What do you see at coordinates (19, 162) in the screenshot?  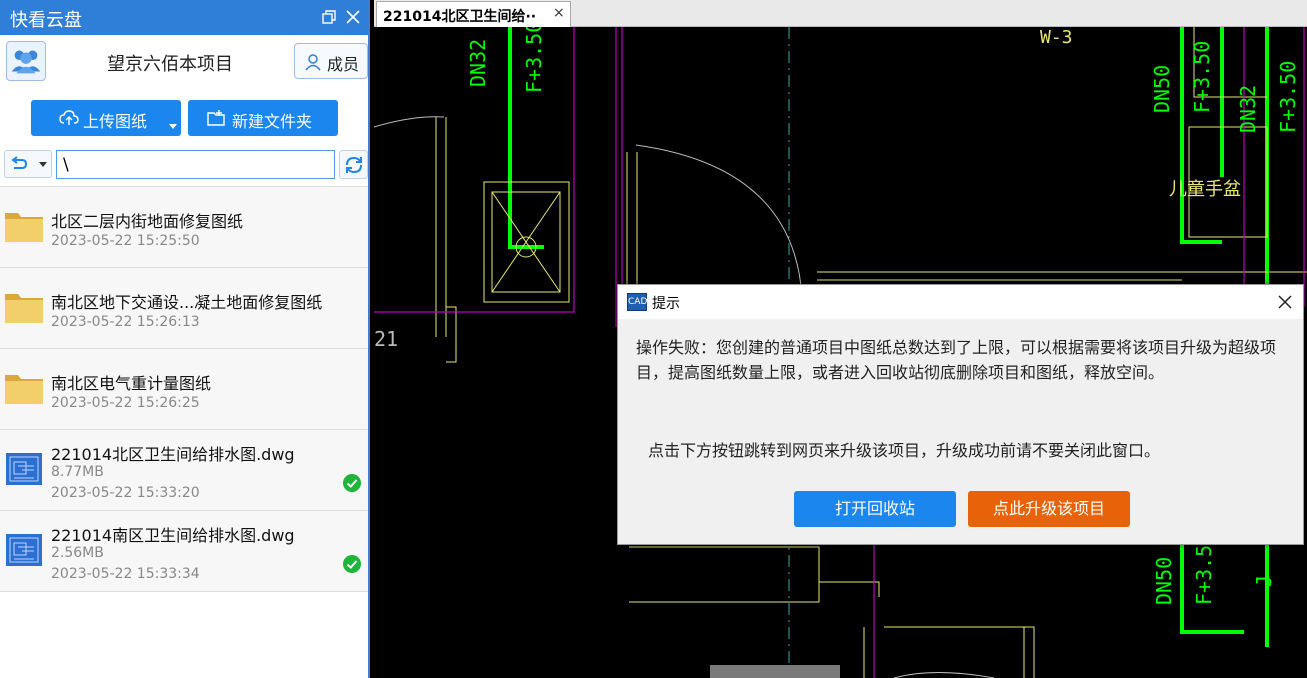 I see `undo-arrow-icon` at bounding box center [19, 162].